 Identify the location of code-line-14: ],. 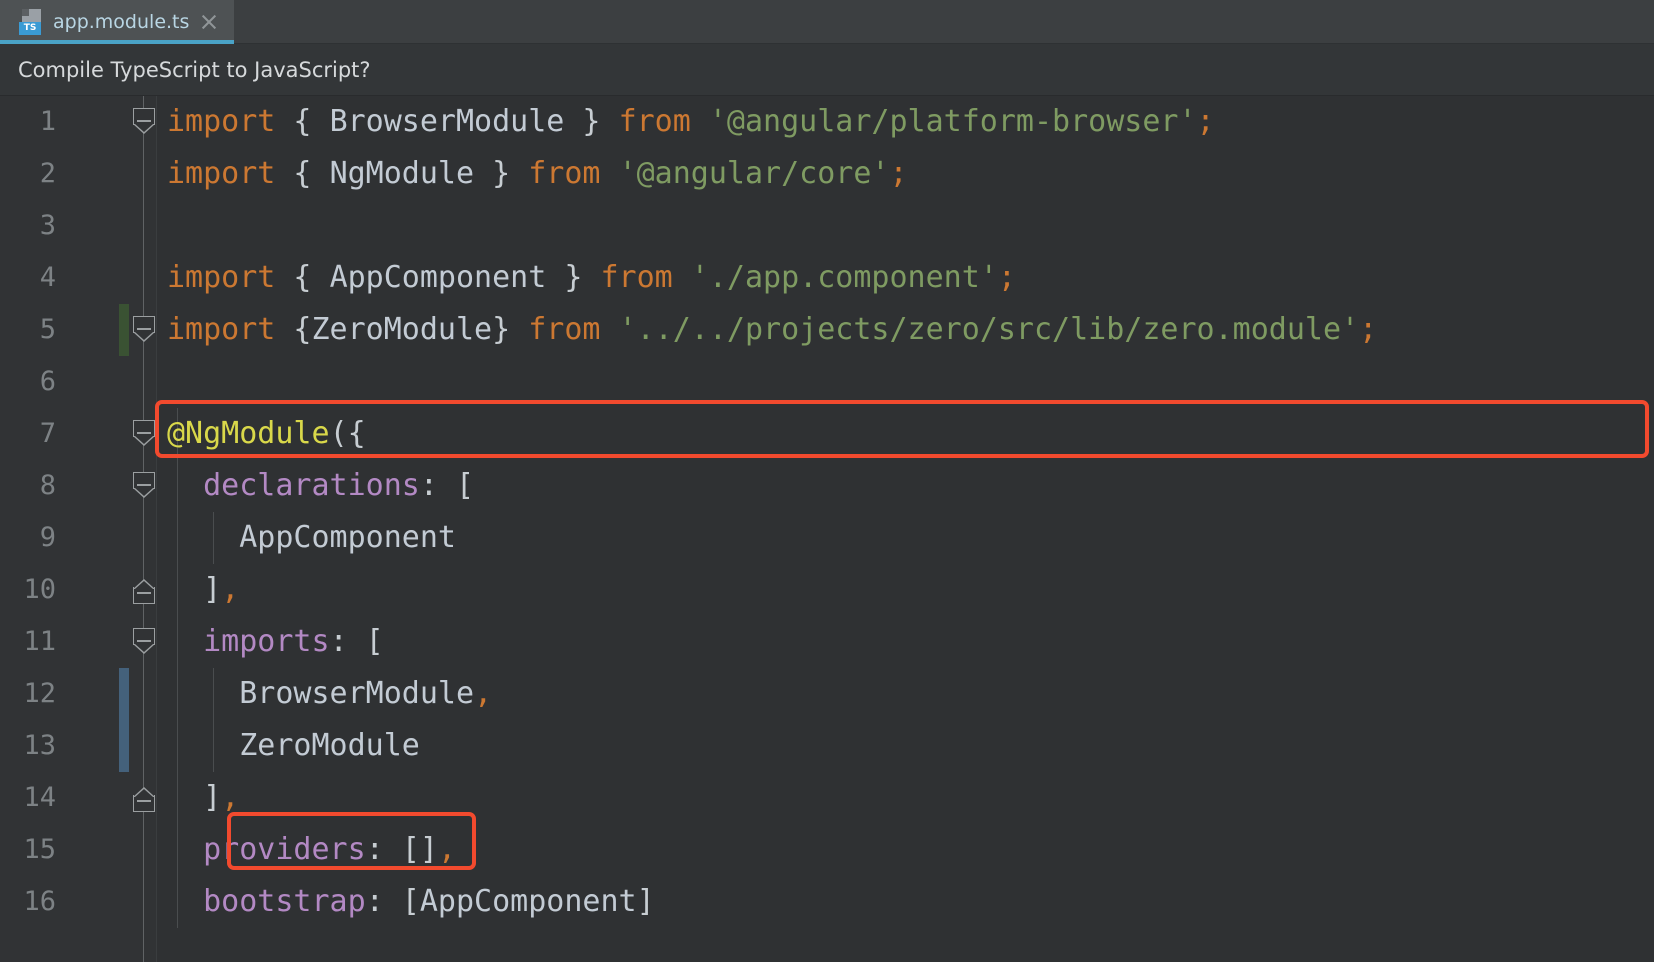
(905, 798).